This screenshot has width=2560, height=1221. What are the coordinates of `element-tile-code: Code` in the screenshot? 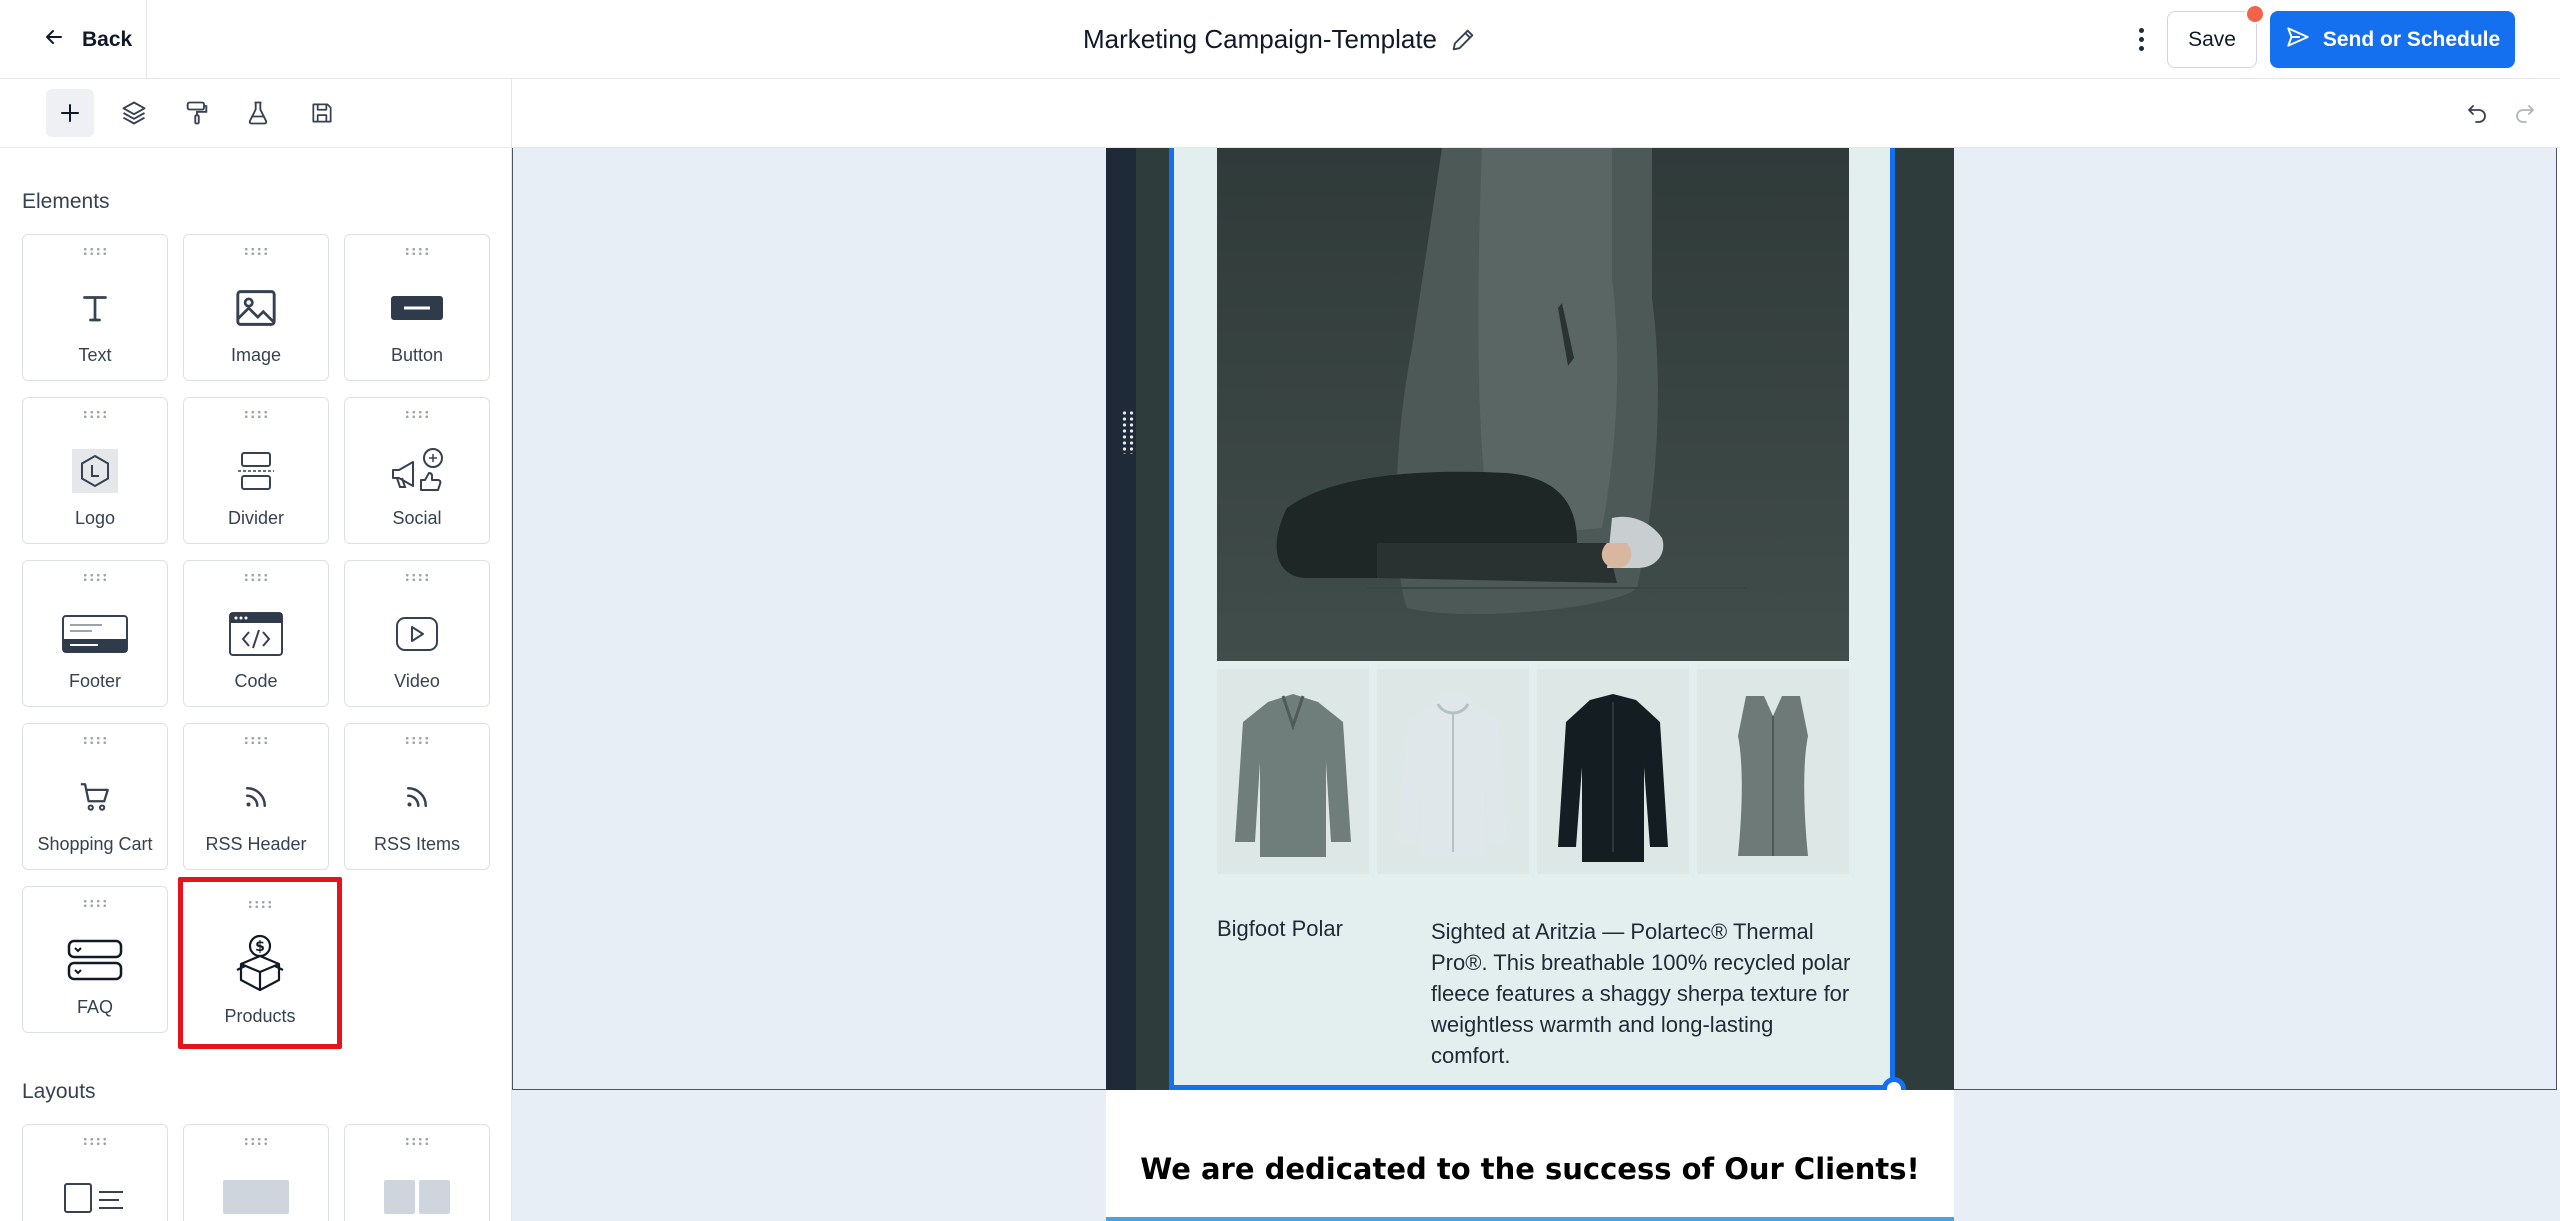 It's located at (256, 633).